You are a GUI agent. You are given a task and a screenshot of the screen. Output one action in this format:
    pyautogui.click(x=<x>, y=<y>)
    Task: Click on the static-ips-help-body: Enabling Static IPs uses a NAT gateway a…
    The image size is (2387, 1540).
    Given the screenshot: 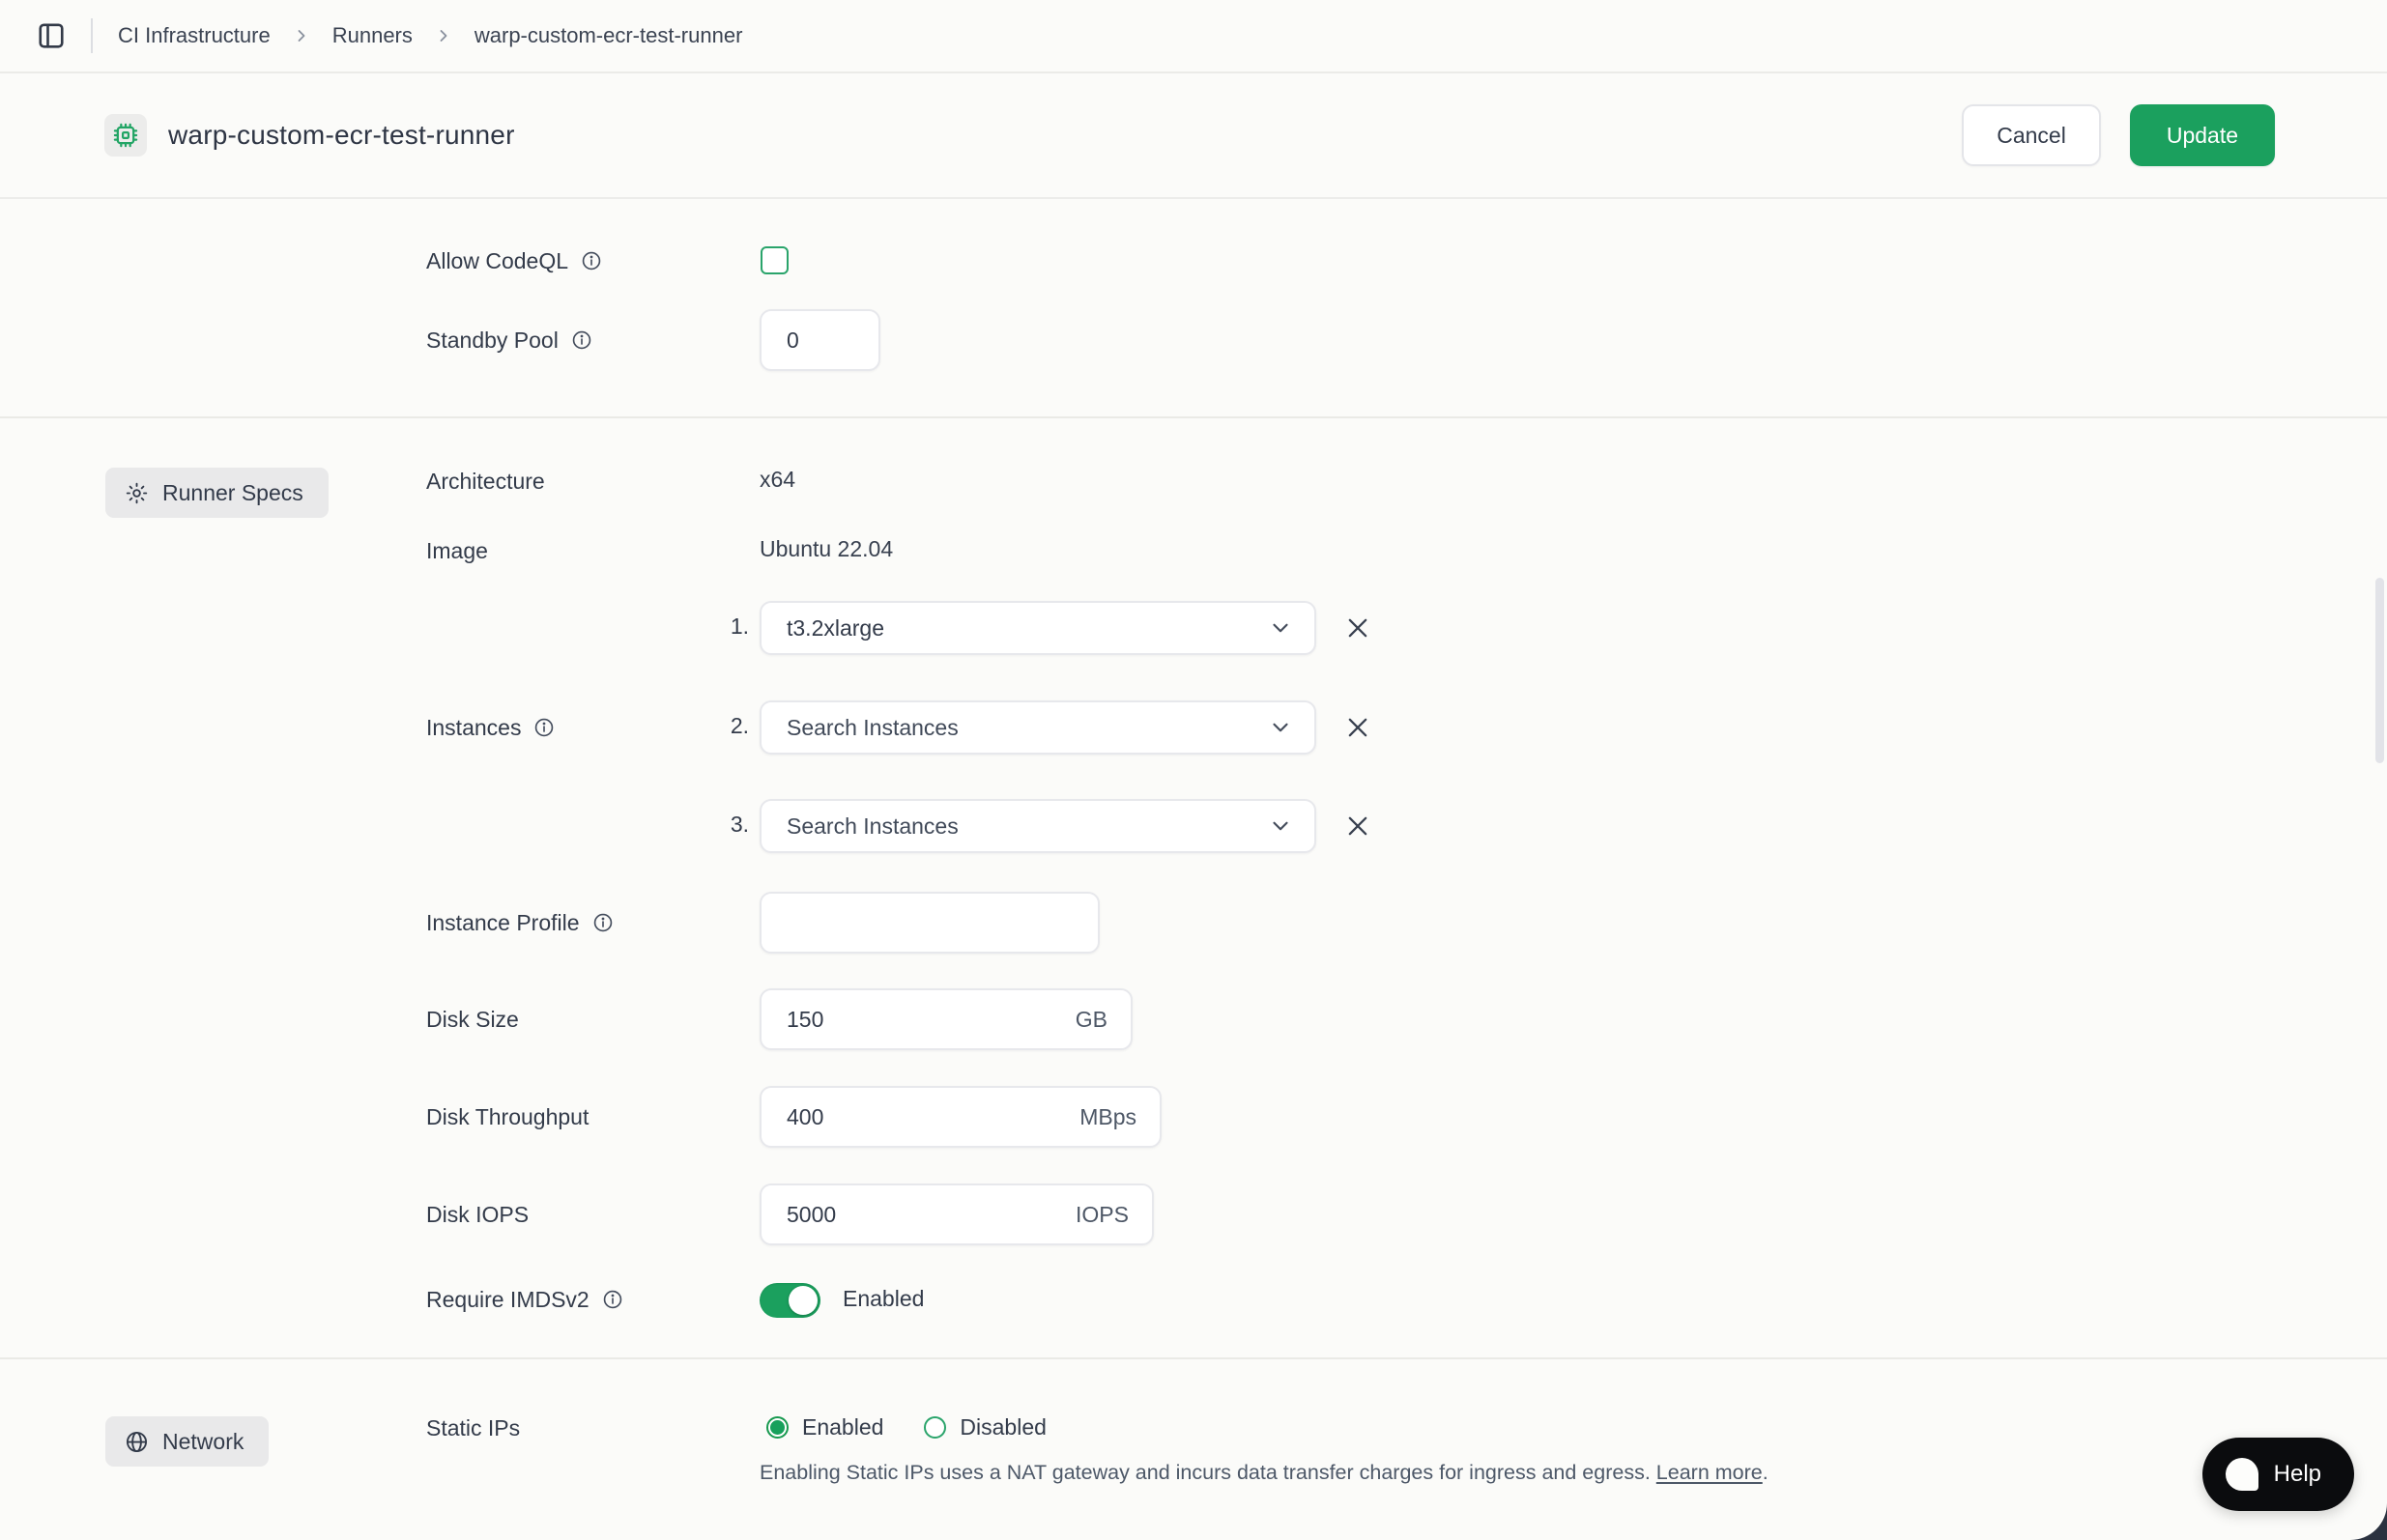 What is the action you would take?
    pyautogui.click(x=1208, y=1472)
    